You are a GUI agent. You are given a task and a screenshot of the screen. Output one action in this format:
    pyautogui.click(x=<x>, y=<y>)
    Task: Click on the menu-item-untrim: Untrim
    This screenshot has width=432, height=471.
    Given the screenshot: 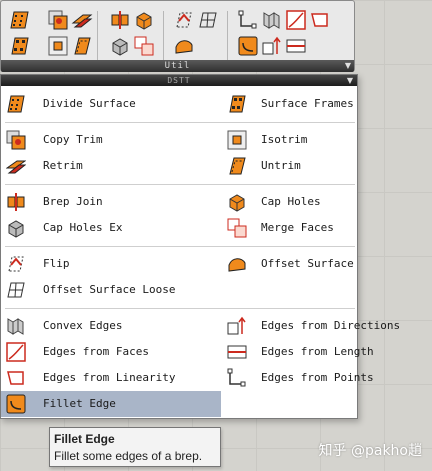 What is the action you would take?
    pyautogui.click(x=289, y=166)
    